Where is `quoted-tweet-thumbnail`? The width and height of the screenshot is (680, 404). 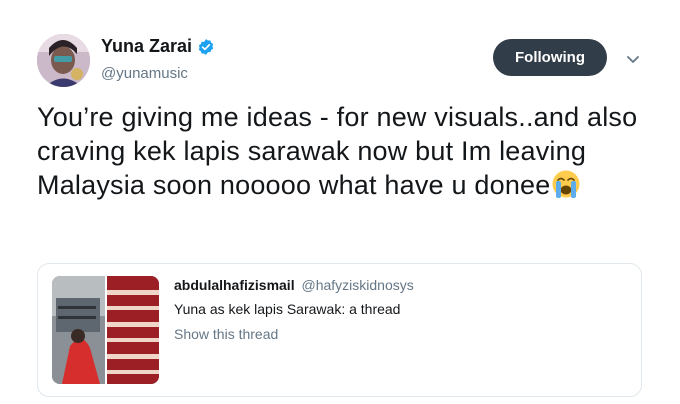
quoted-tweet-thumbnail is located at coordinates (105, 330).